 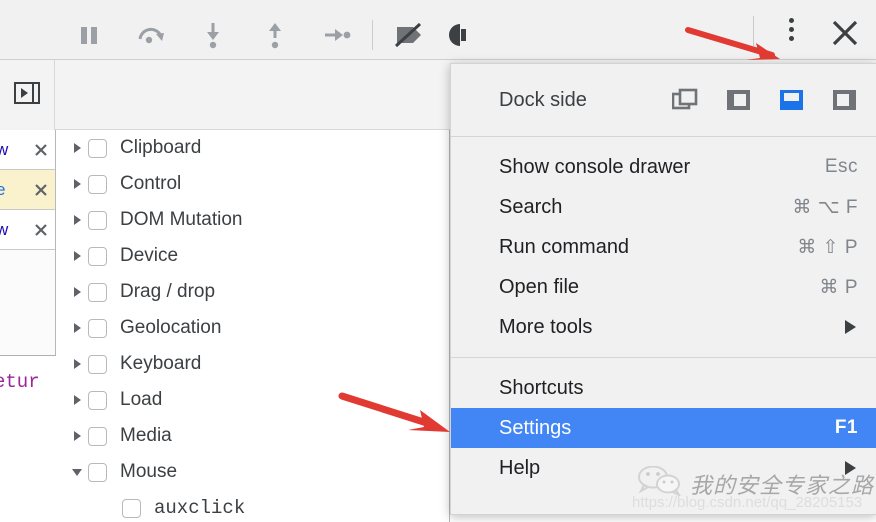 I want to click on show-console-drawer-menu-item: Show console drawer Esc, so click(x=663, y=167).